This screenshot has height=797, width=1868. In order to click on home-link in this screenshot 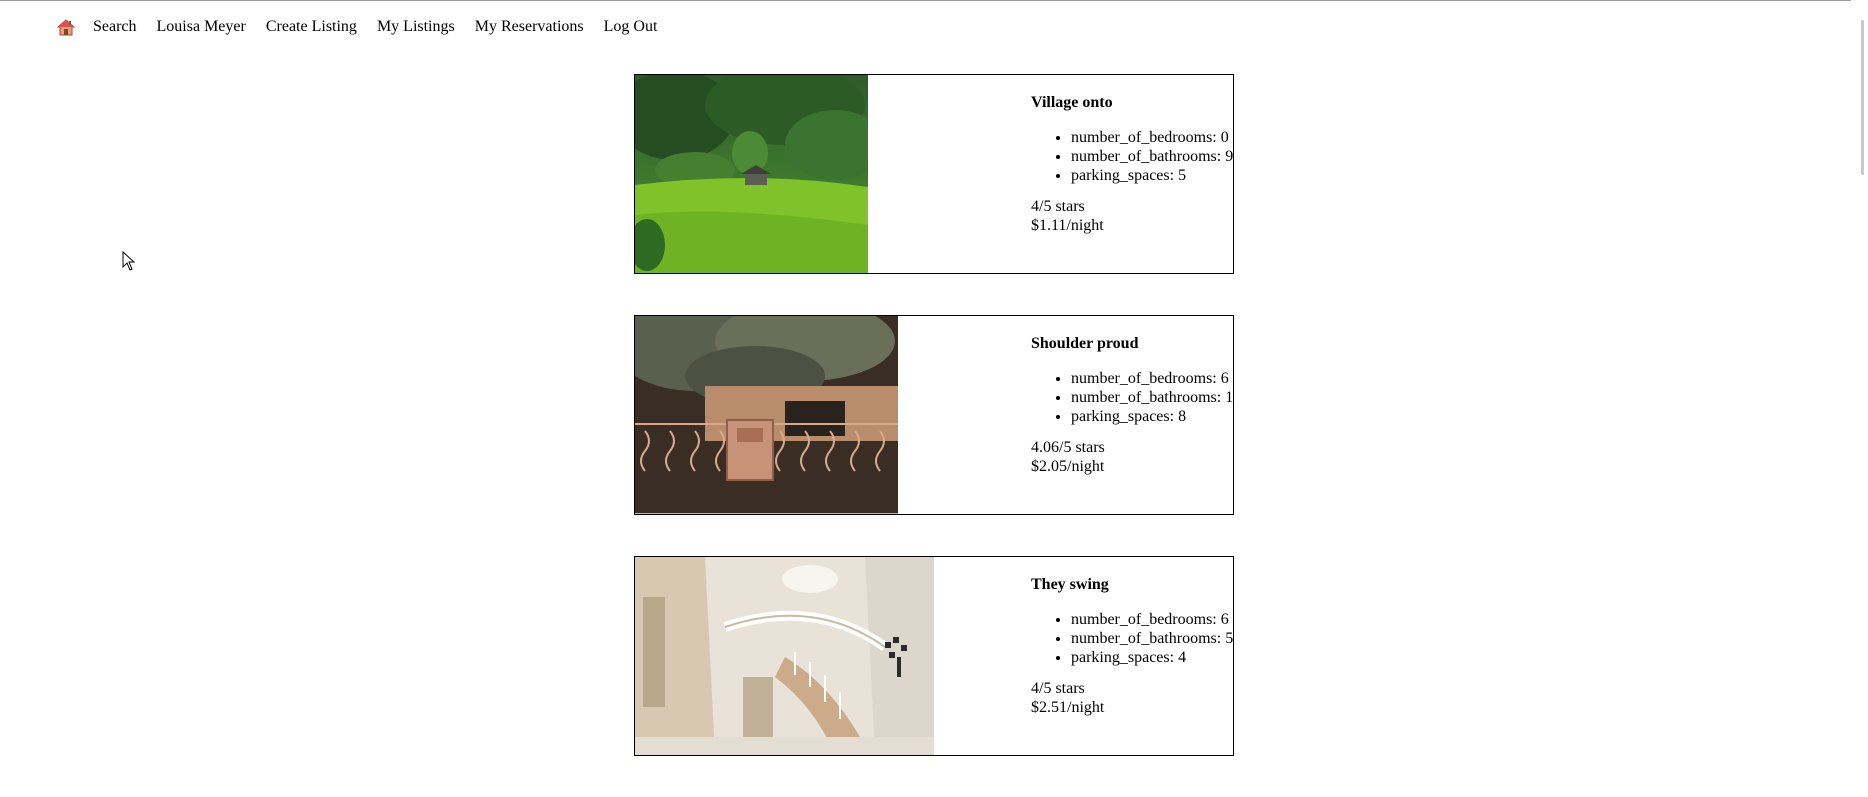, I will do `click(66, 27)`.